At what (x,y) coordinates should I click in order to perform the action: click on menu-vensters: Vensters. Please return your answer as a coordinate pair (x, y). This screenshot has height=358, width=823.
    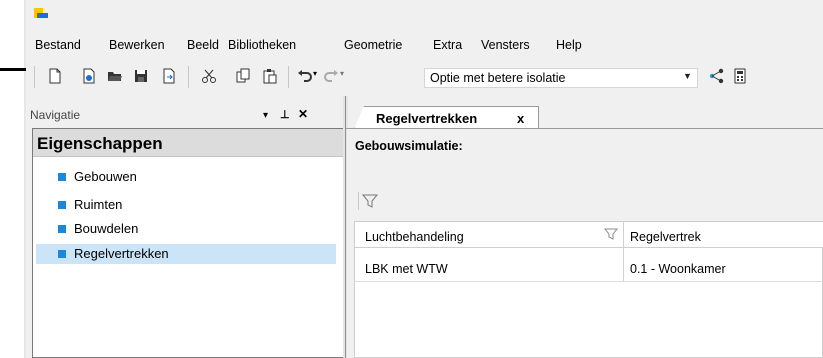
    Looking at the image, I should click on (505, 45).